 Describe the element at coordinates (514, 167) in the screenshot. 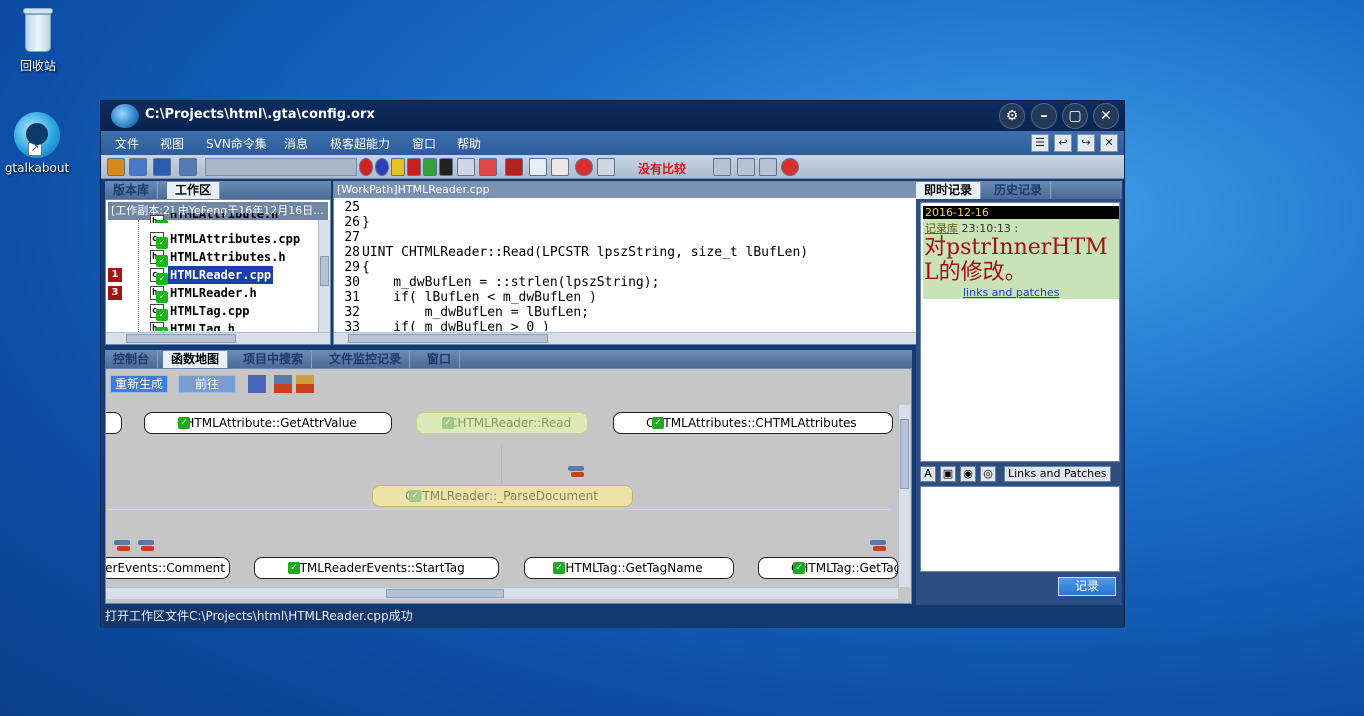

I see `save-icon` at that location.